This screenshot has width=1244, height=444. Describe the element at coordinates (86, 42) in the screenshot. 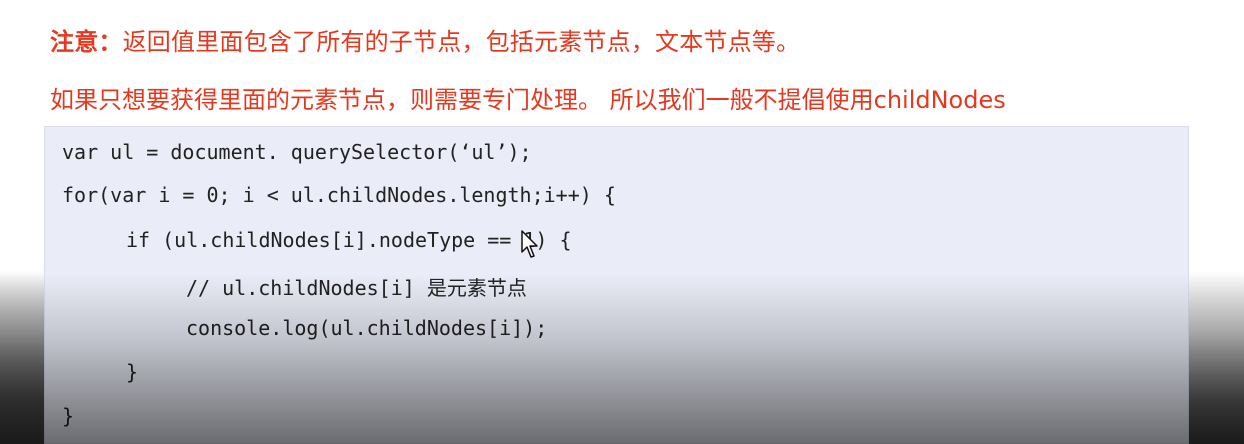

I see `note-label: 注意：` at that location.